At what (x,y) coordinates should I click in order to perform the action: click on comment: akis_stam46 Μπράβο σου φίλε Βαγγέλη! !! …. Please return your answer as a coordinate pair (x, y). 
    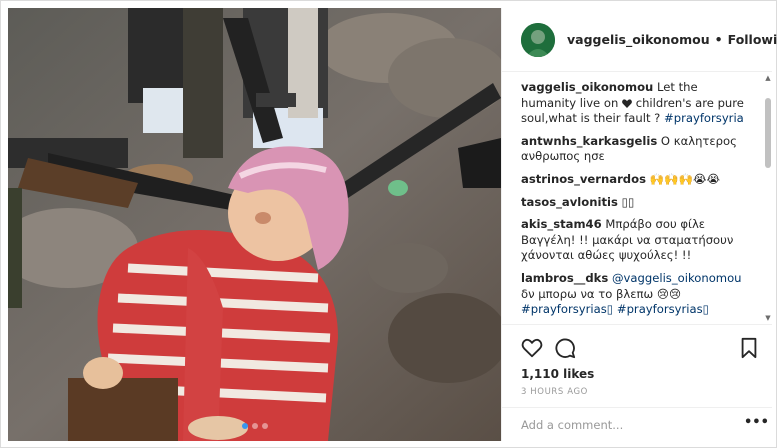
    Looking at the image, I should click on (642, 240).